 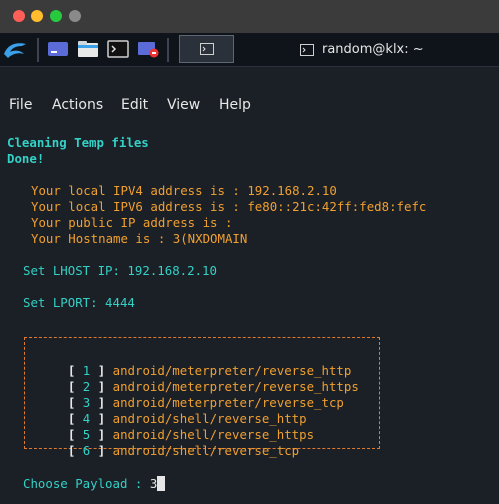 What do you see at coordinates (161, 483) in the screenshot?
I see `text-cursor` at bounding box center [161, 483].